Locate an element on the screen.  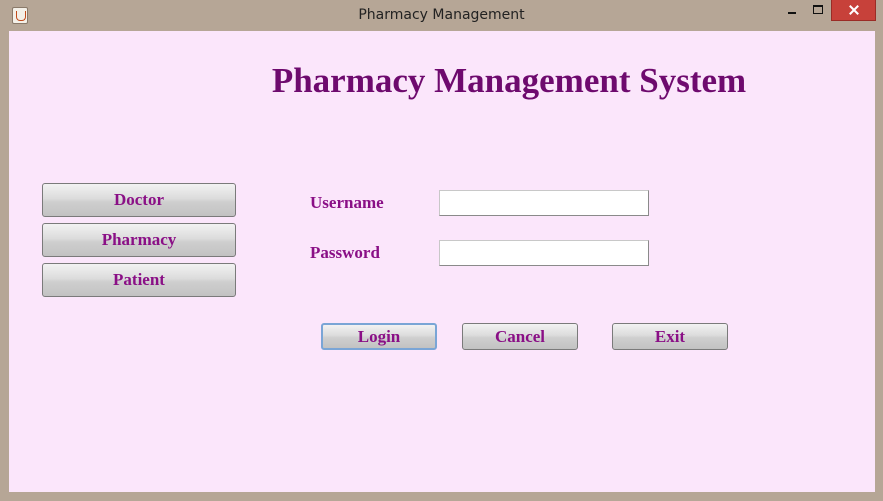
cancel-button: Cancel is located at coordinates (520, 336).